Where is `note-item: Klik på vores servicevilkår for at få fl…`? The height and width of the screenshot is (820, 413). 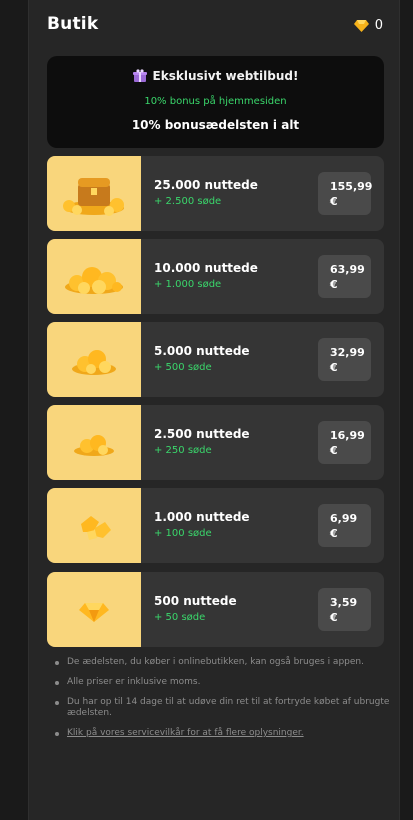 note-item: Klik på vores servicevilkår for at få fl… is located at coordinates (226, 733).